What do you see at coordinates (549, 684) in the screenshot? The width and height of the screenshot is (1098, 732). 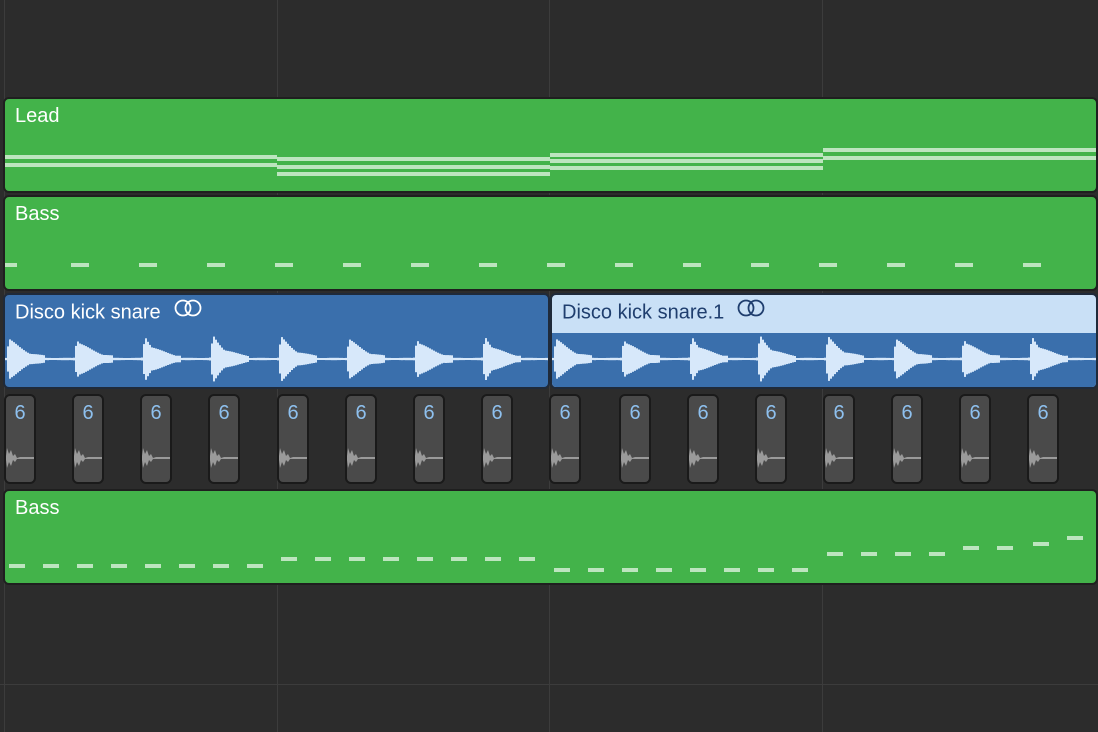 I see `track-divider` at bounding box center [549, 684].